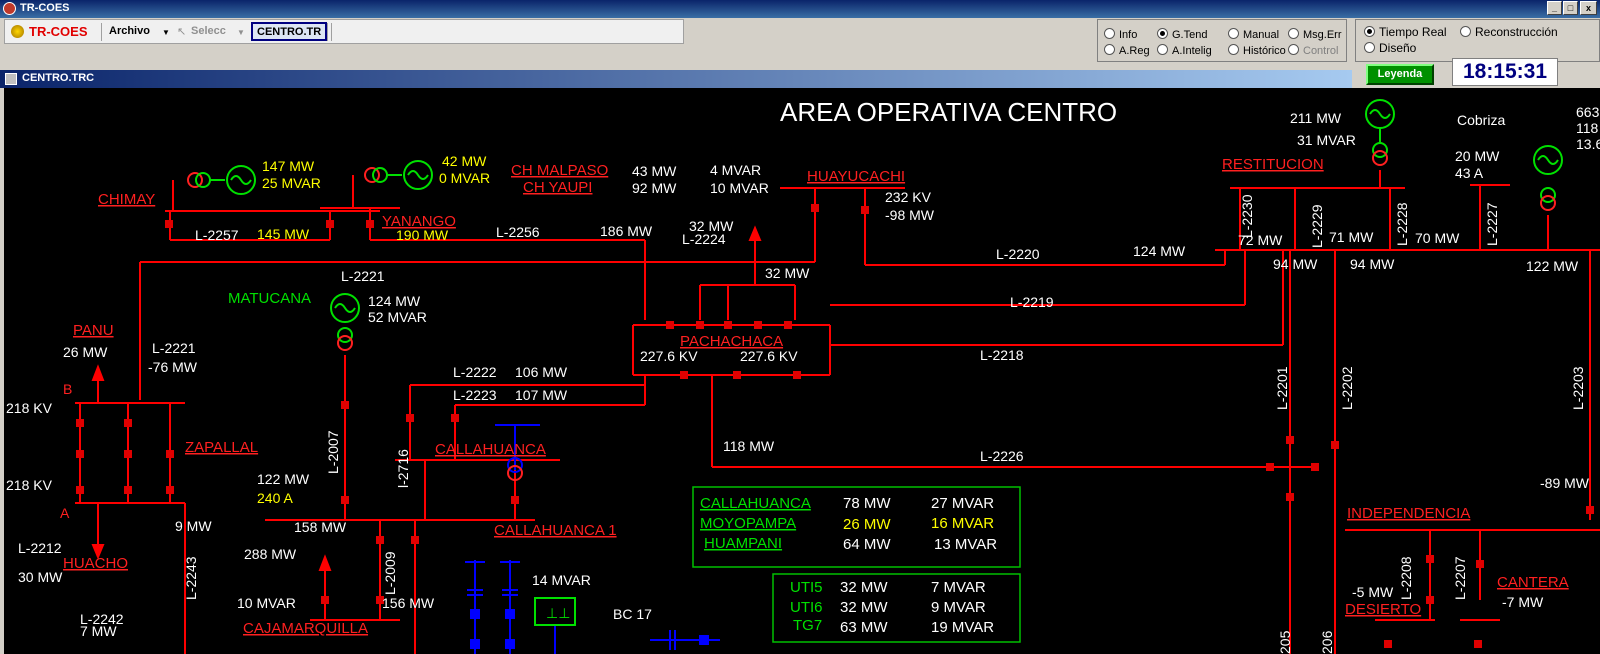 This screenshot has height=654, width=1600. Describe the element at coordinates (1273, 164) in the screenshot. I see `station-label: RESTITUCION` at that location.